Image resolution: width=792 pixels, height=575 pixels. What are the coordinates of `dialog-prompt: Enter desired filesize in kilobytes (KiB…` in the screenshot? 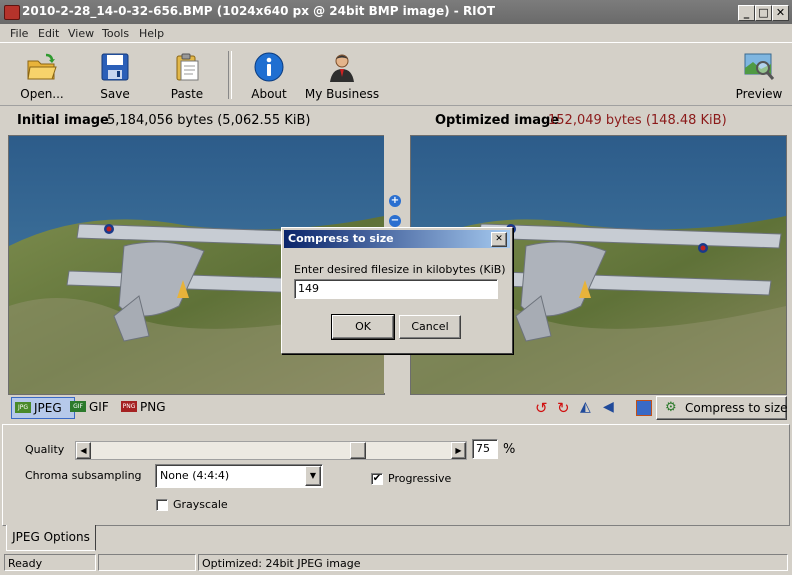 It's located at (400, 269).